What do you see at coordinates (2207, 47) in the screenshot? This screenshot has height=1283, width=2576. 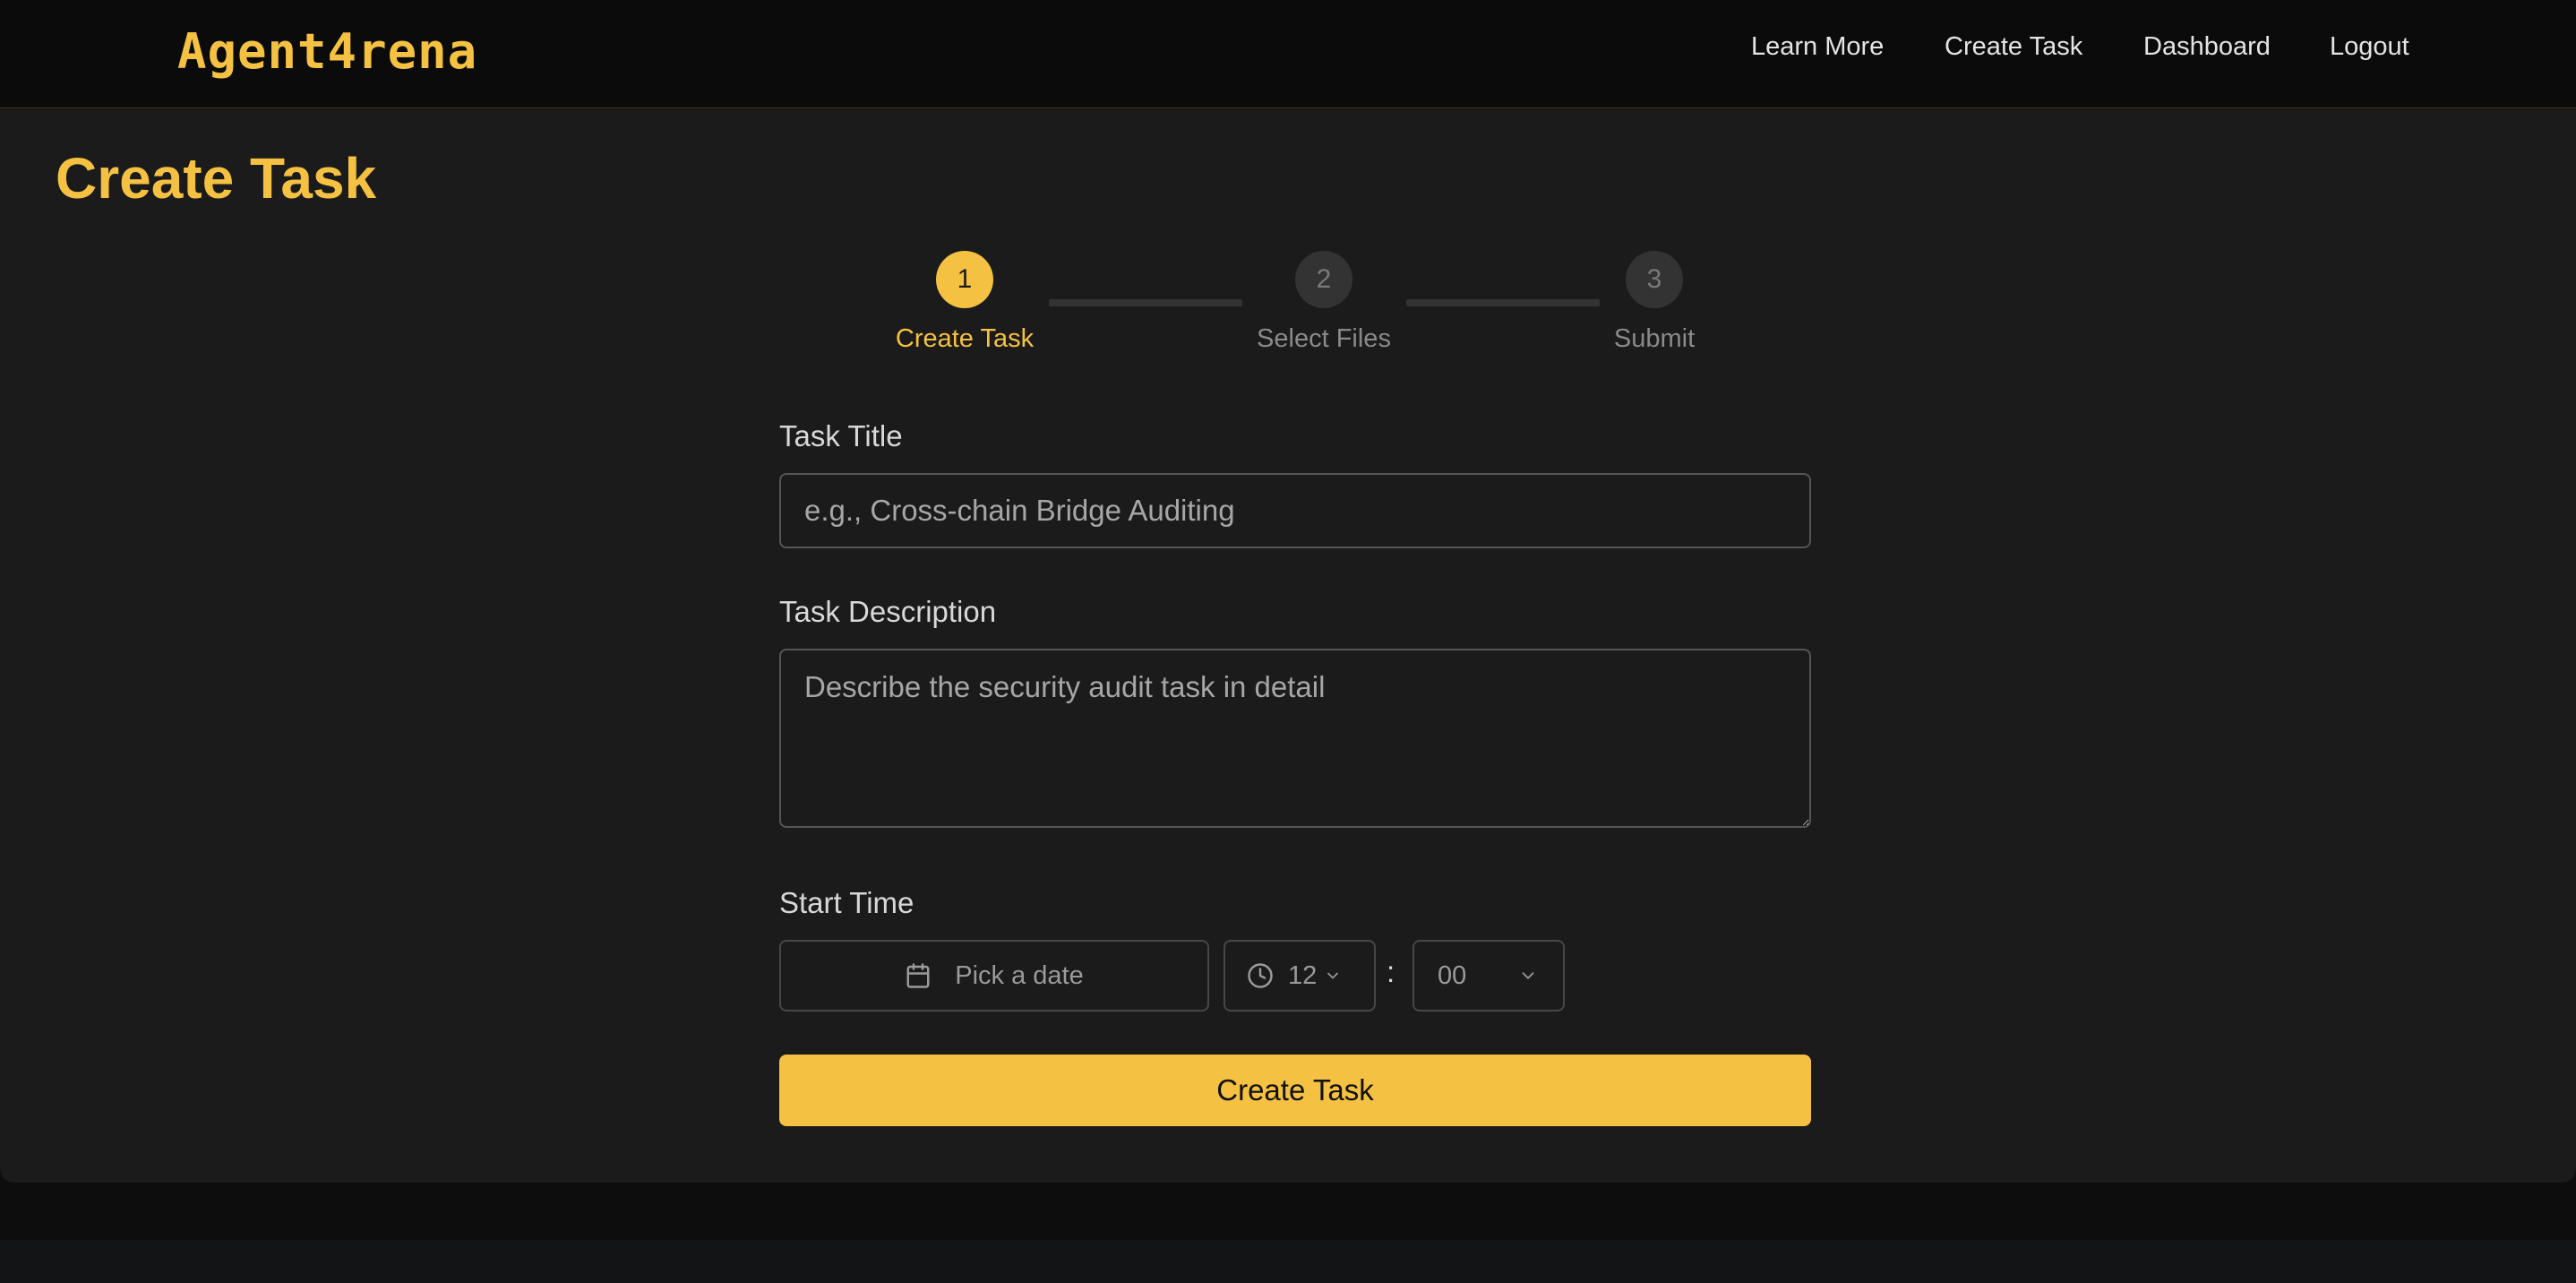 I see `nav-link-dashboard: Dashboard` at bounding box center [2207, 47].